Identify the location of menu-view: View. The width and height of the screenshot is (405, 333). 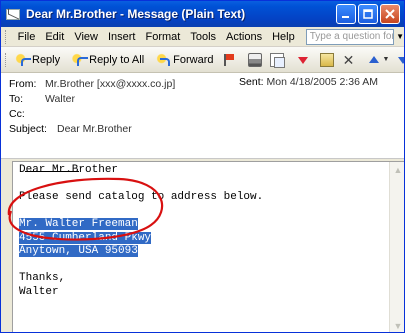
(86, 37).